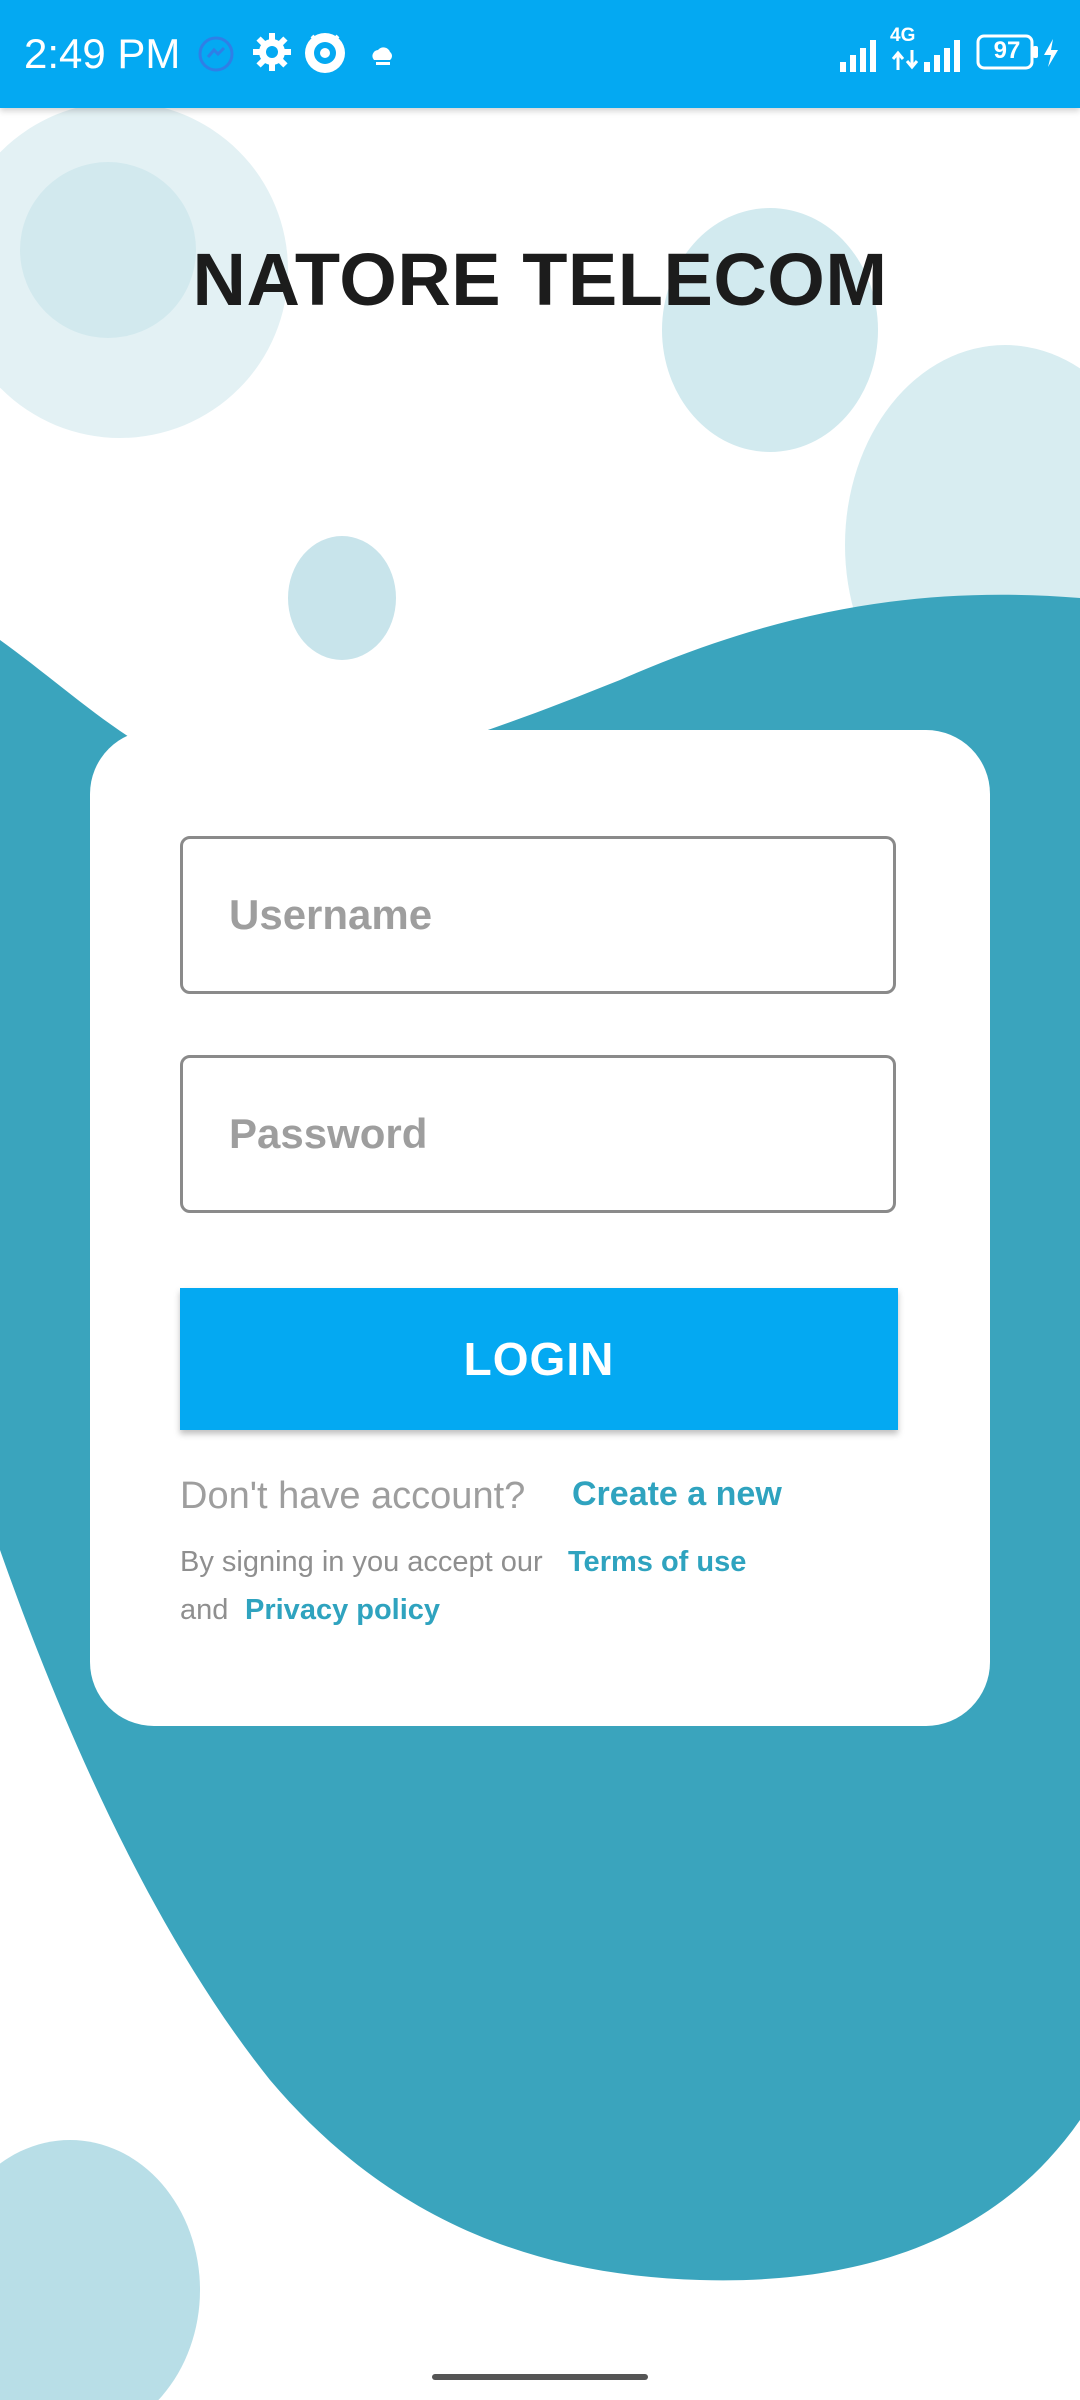 The width and height of the screenshot is (1080, 2400). What do you see at coordinates (353, 1496) in the screenshot?
I see `no-account-text: Don't have account?` at bounding box center [353, 1496].